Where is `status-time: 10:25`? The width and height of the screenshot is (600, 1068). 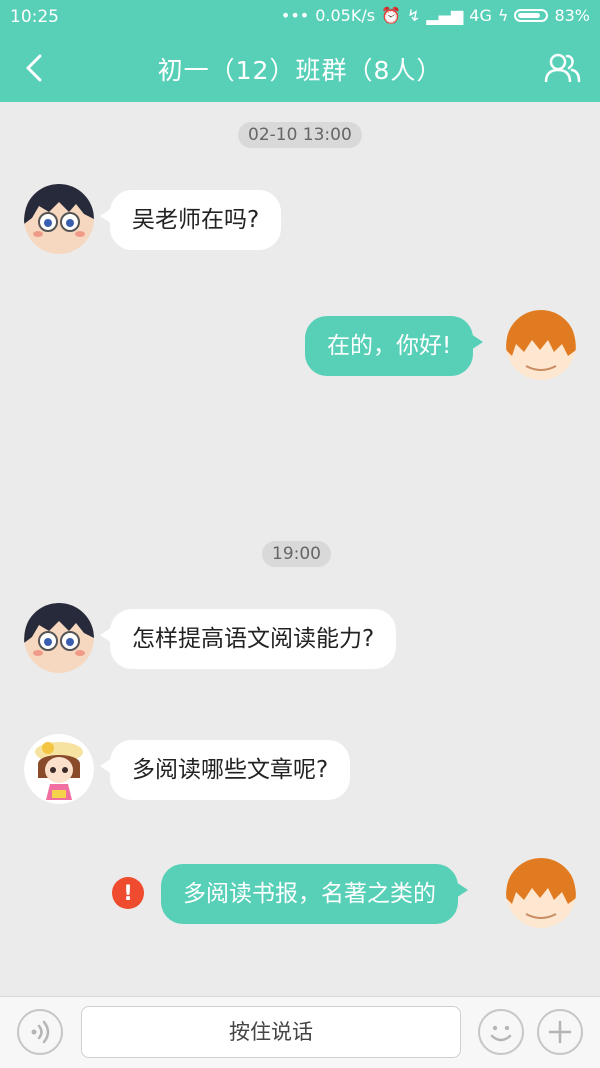 status-time: 10:25 is located at coordinates (34, 17).